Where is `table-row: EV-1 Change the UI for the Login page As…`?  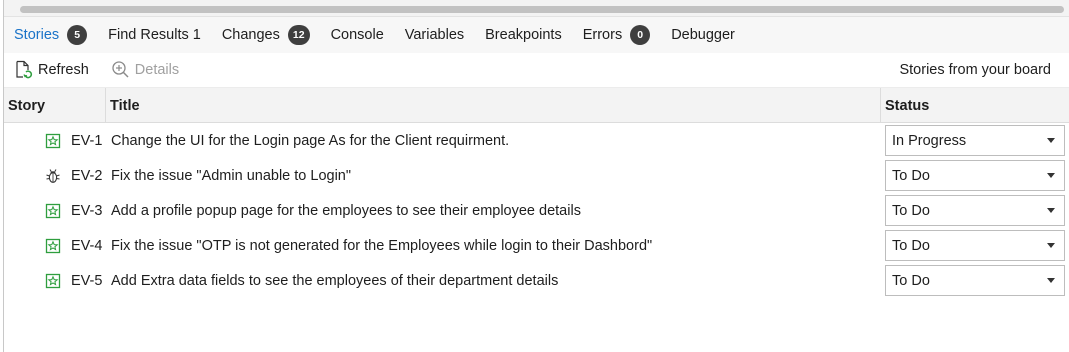
table-row: EV-1 Change the UI for the Login page As… is located at coordinates (536, 140).